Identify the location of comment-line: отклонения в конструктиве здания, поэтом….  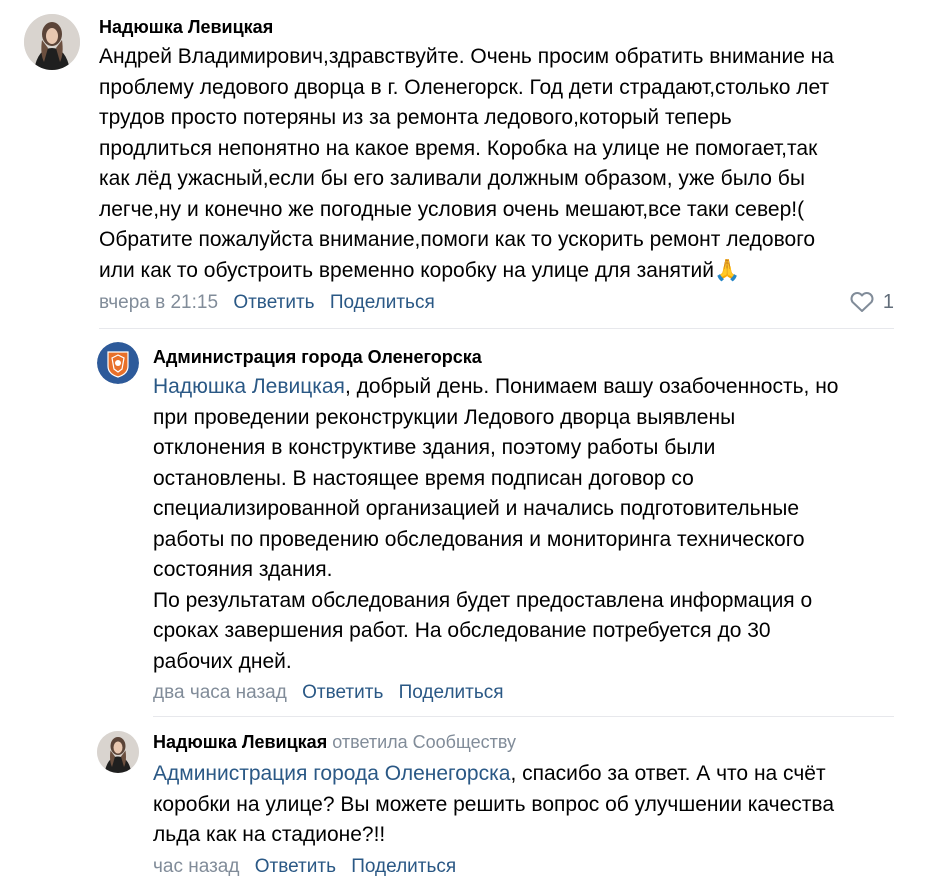
(434, 447).